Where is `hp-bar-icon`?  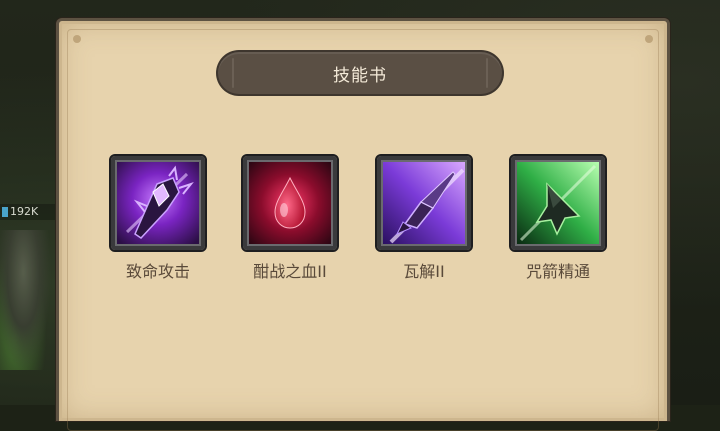
hp-bar-icon is located at coordinates (5, 212).